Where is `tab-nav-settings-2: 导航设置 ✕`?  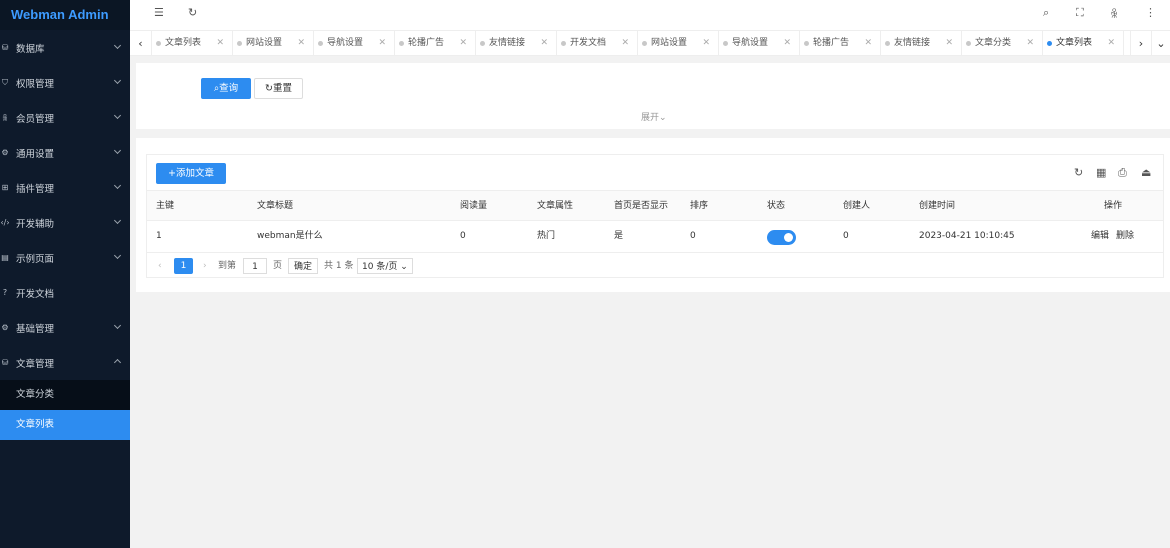 tab-nav-settings-2: 导航设置 ✕ is located at coordinates (759, 43).